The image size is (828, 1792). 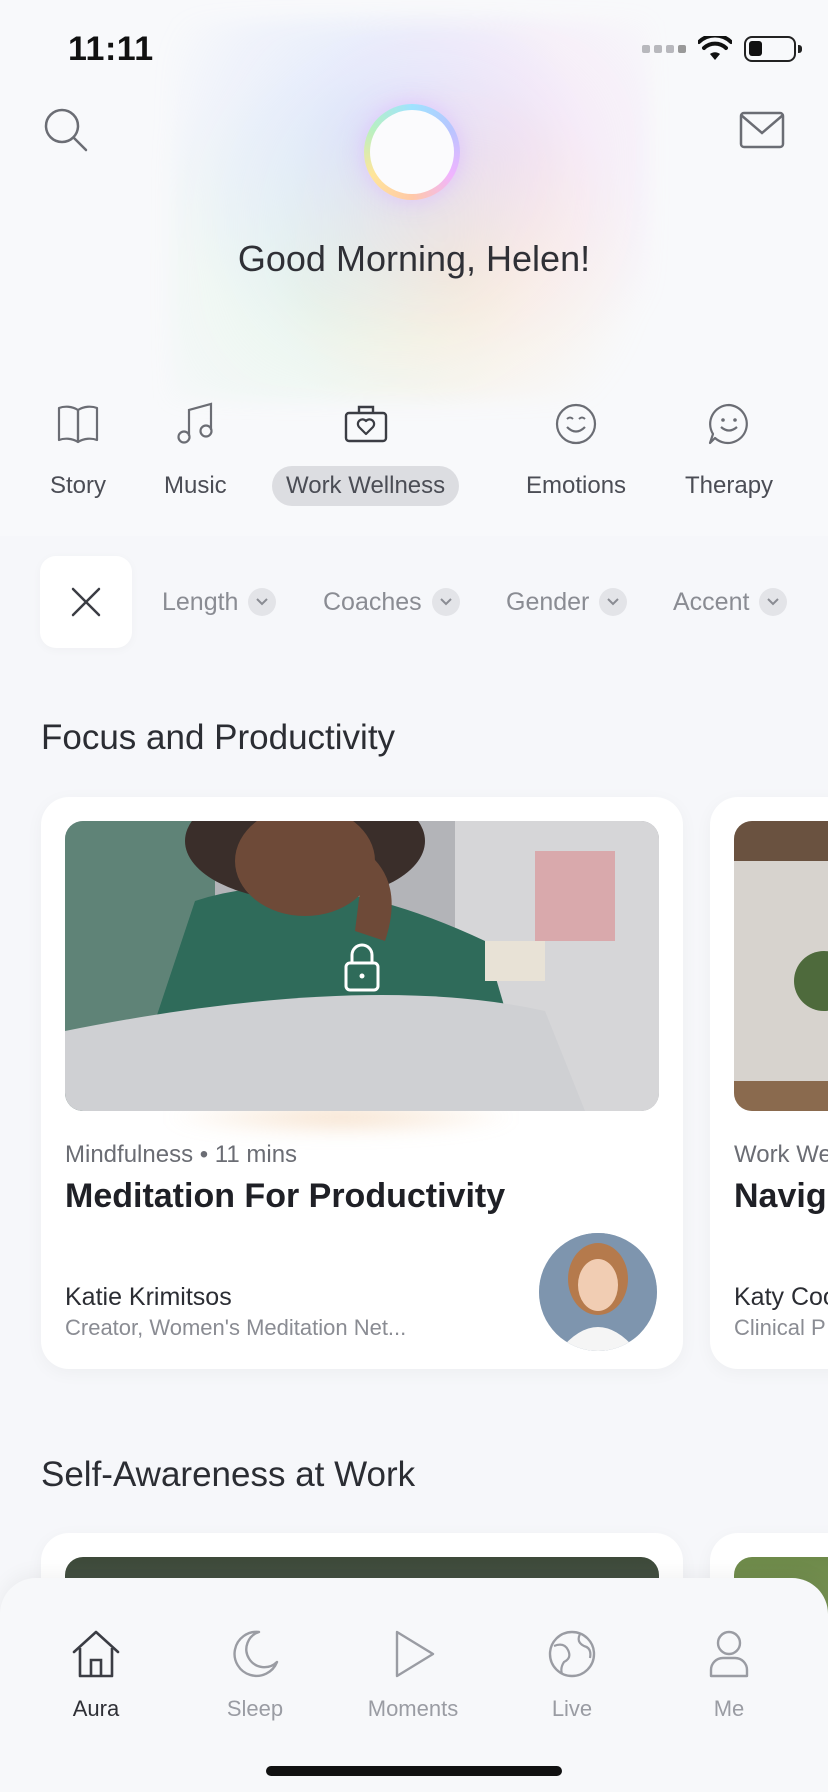 I want to click on search-icon, so click(x=66, y=130).